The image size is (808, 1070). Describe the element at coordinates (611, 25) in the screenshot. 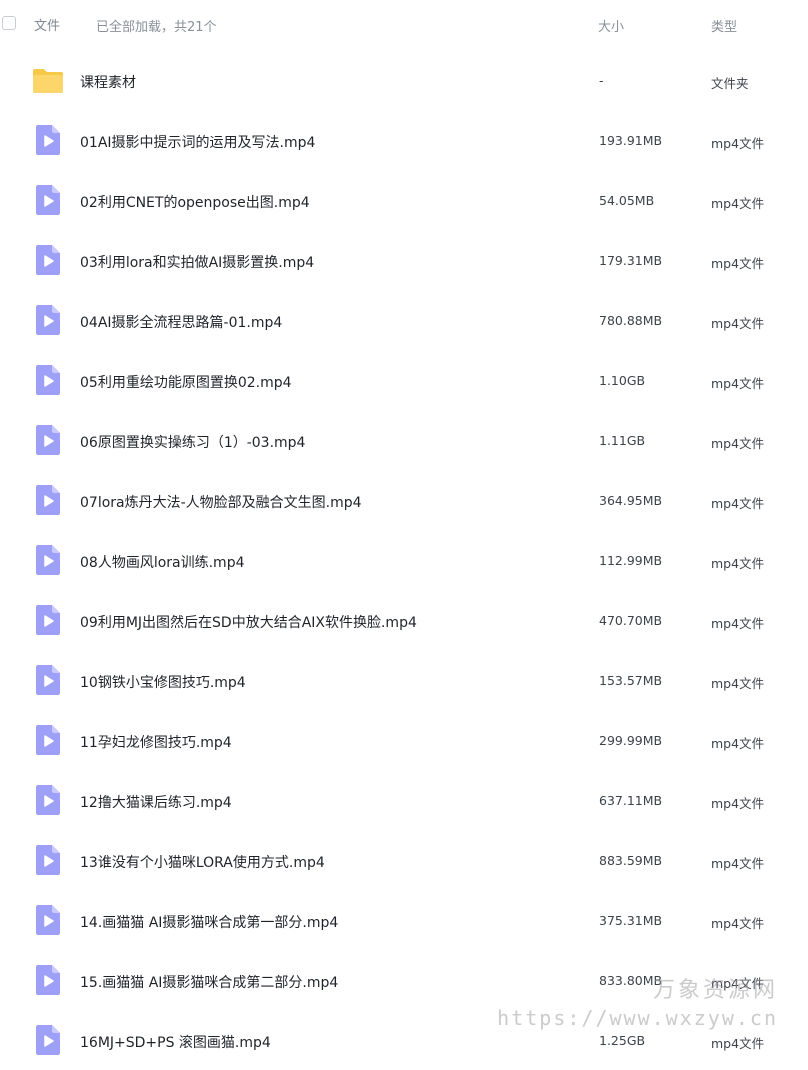

I see `column-header-size: 大小` at that location.